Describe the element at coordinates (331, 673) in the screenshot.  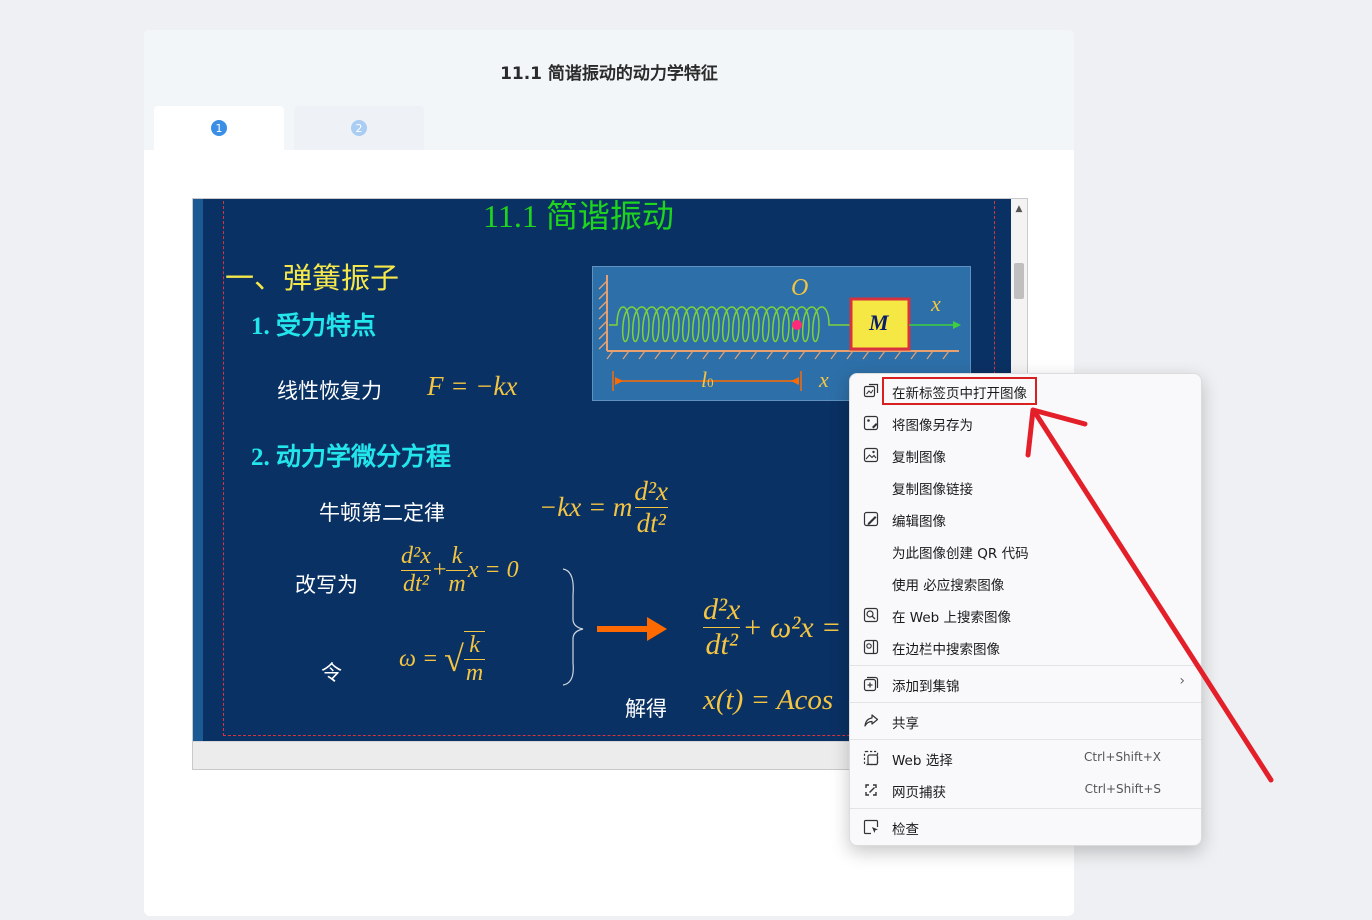
I see `let-label: 令` at that location.